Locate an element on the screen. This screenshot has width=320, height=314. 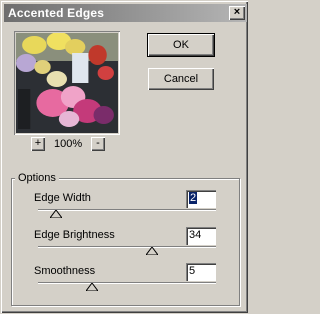
filter-preview is located at coordinates (67, 83).